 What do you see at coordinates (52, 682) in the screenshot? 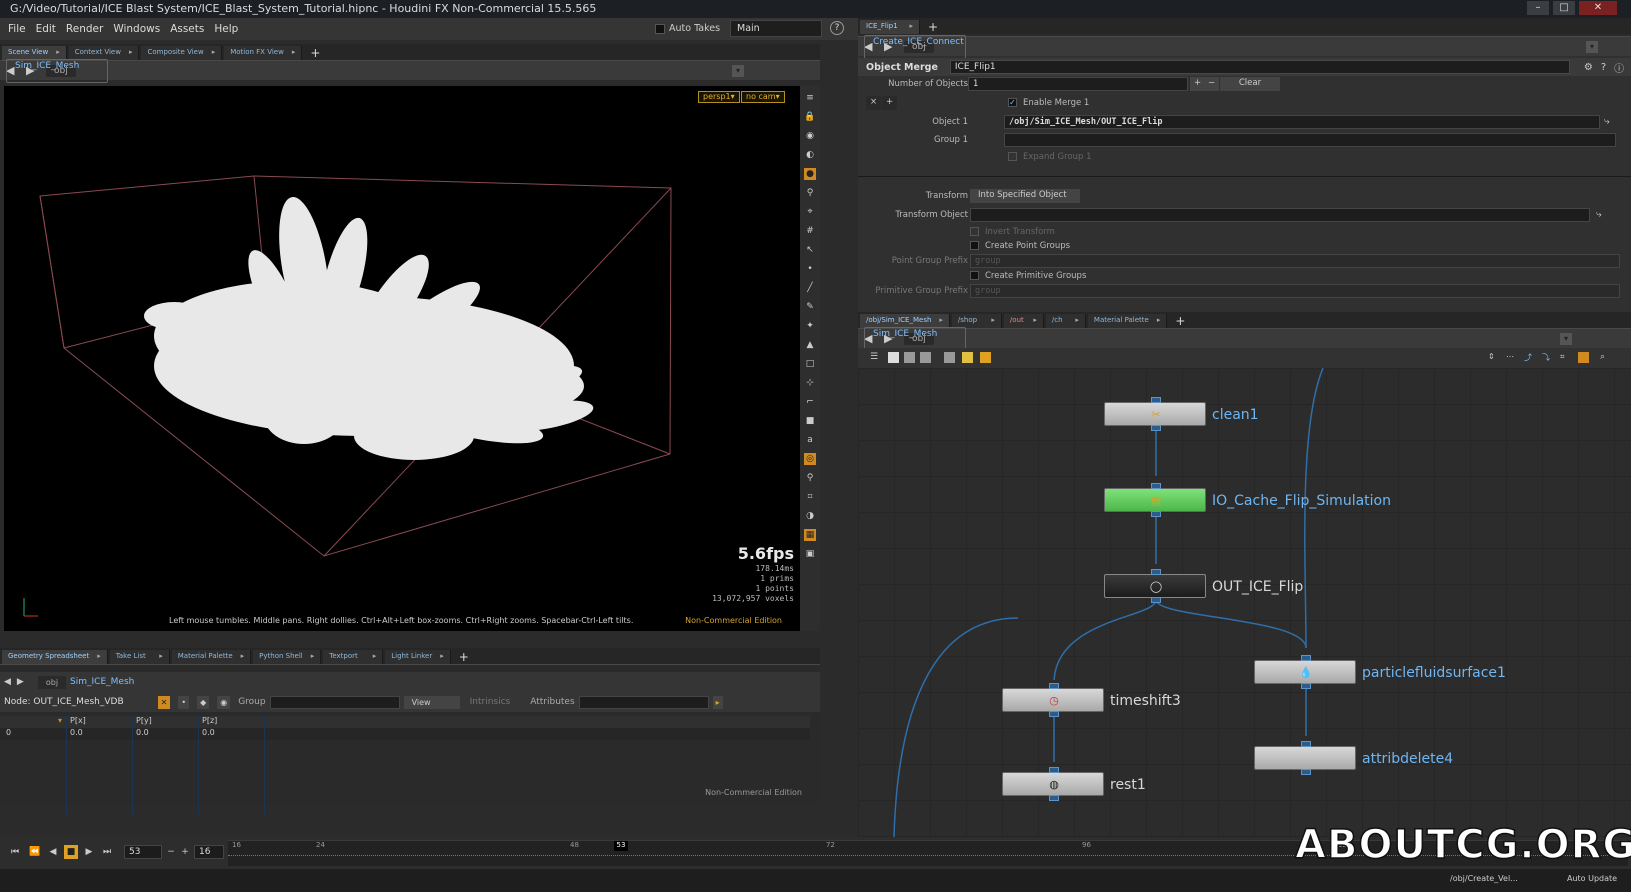
I see `path-root: obj` at bounding box center [52, 682].